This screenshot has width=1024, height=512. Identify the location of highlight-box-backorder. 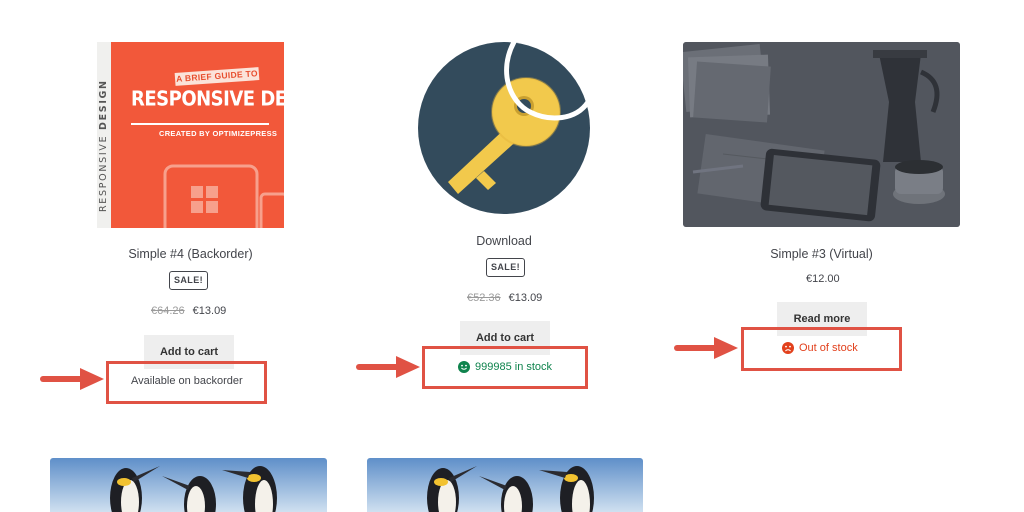
(186, 382).